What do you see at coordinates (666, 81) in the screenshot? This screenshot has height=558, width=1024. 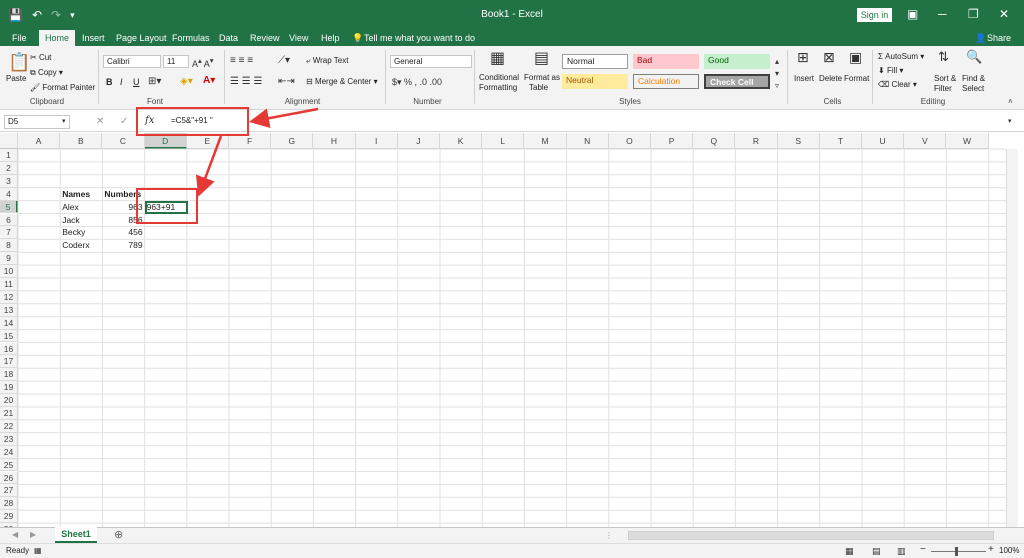 I see `style-calculation: Calculation` at bounding box center [666, 81].